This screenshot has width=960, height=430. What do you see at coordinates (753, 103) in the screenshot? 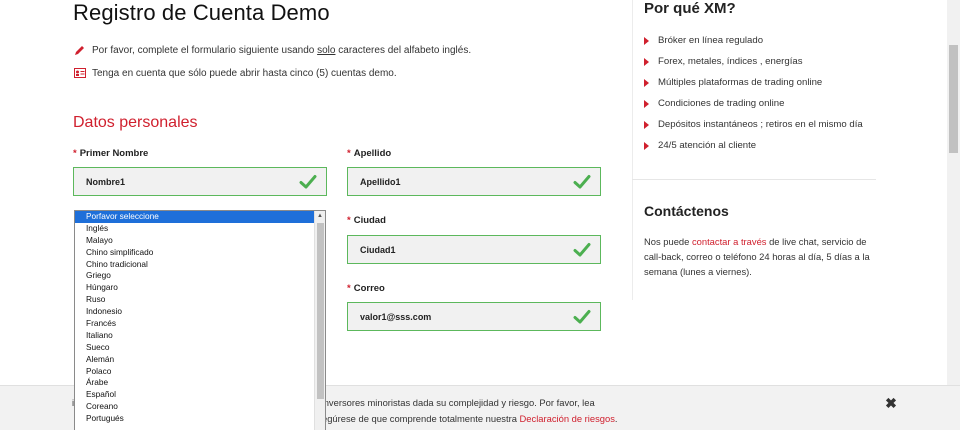
I see `why-item: Condiciones de trading online` at bounding box center [753, 103].